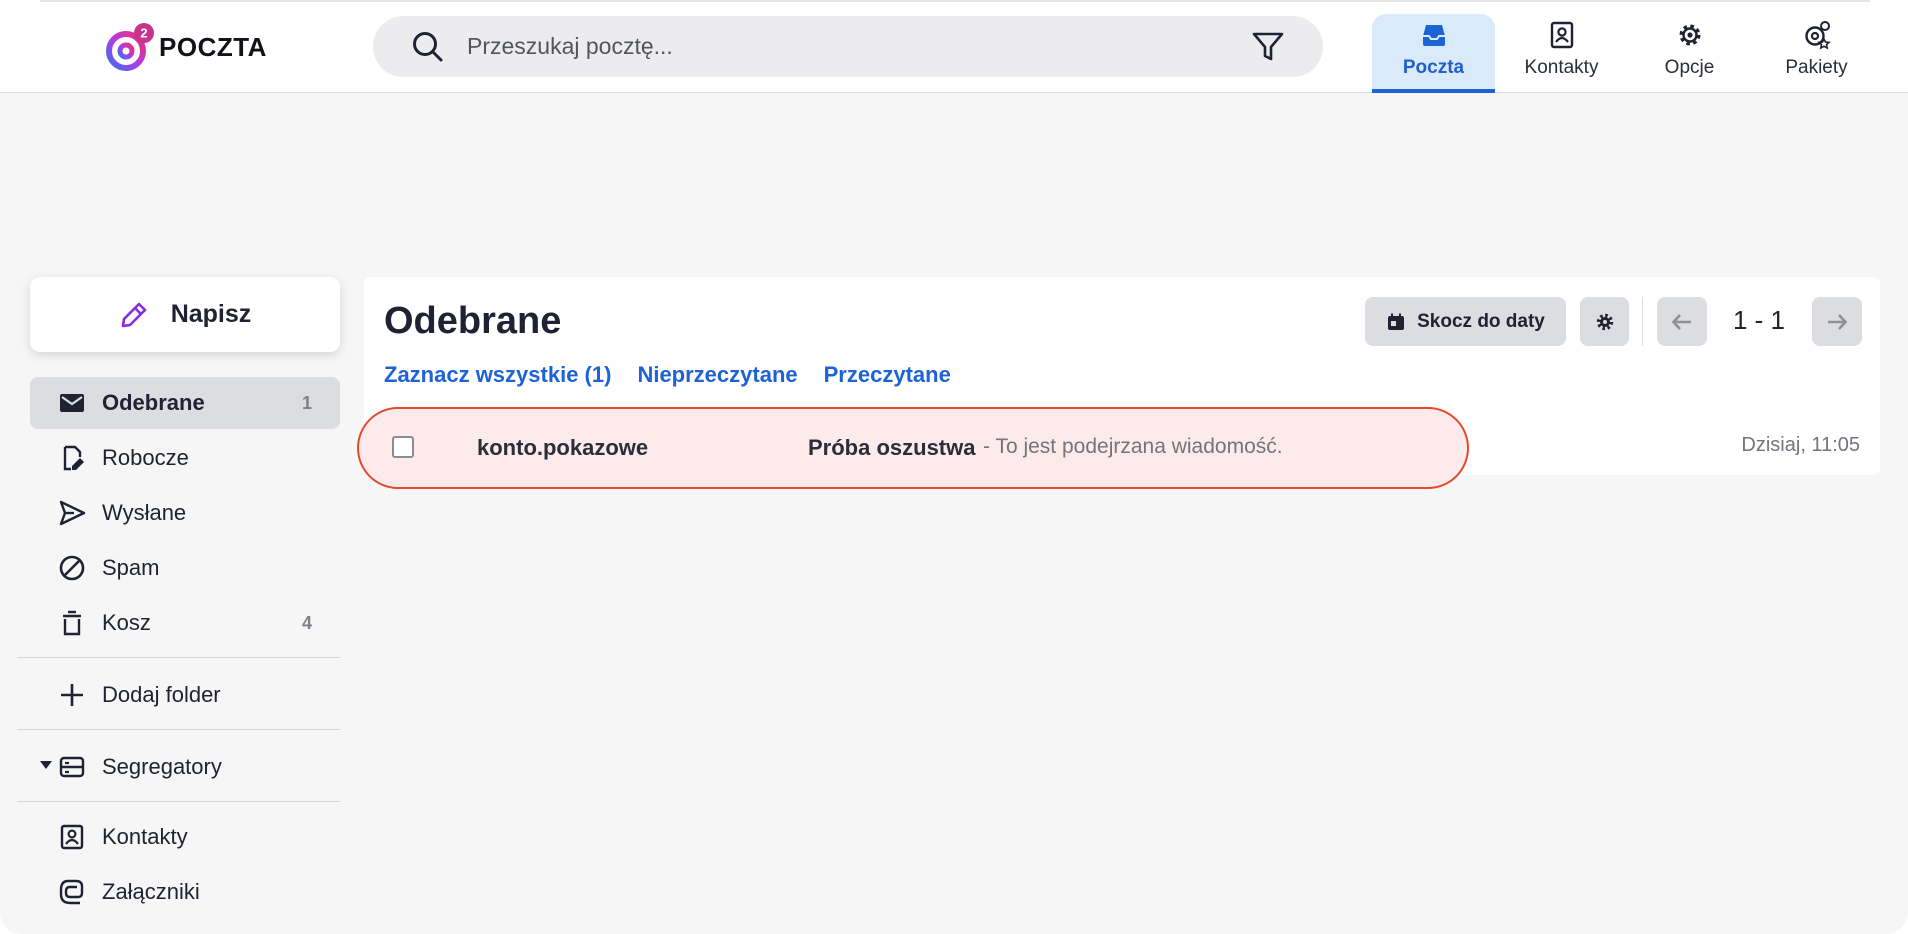 The width and height of the screenshot is (1908, 934). Describe the element at coordinates (162, 766) in the screenshot. I see `sidebar-item-label: Segregatory` at that location.